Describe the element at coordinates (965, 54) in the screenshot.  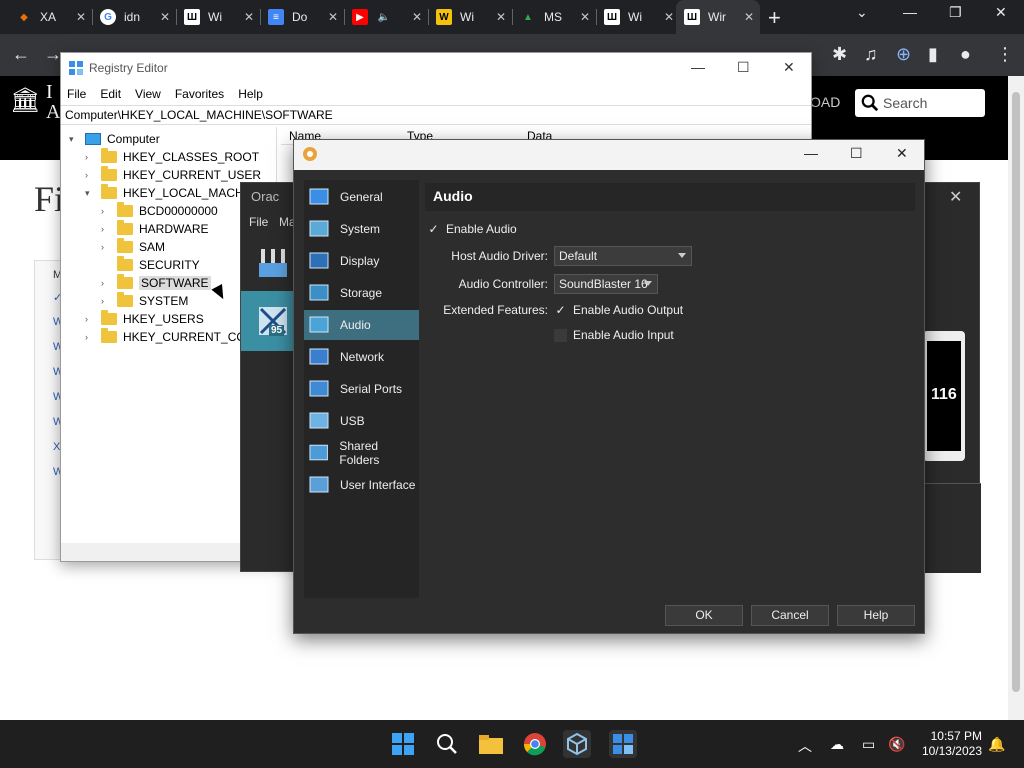
I see `profile-icon: ●` at that location.